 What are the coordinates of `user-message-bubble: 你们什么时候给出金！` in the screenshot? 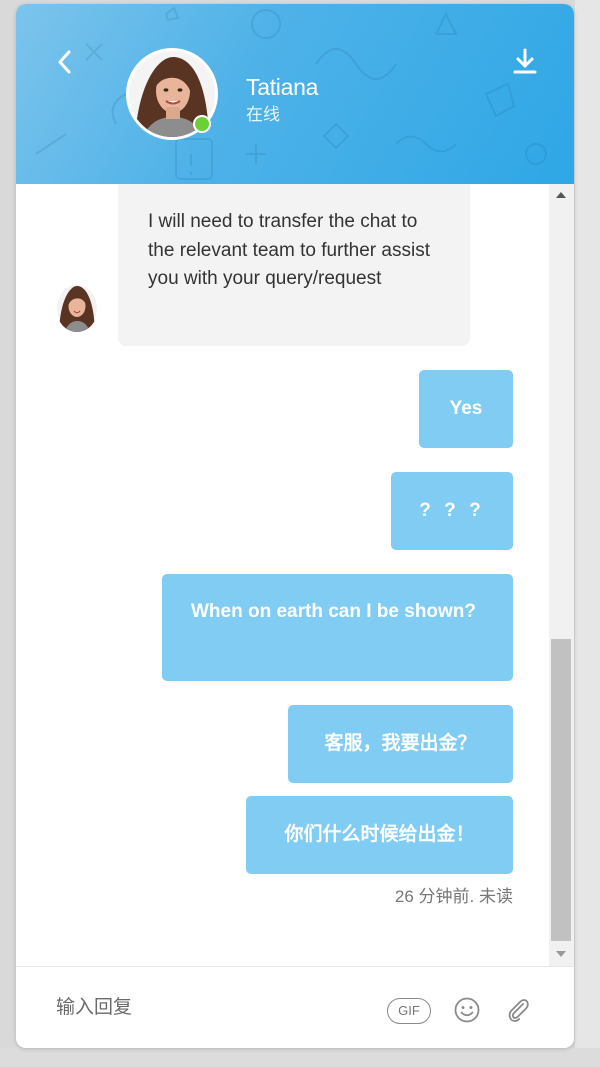 It's located at (379, 835).